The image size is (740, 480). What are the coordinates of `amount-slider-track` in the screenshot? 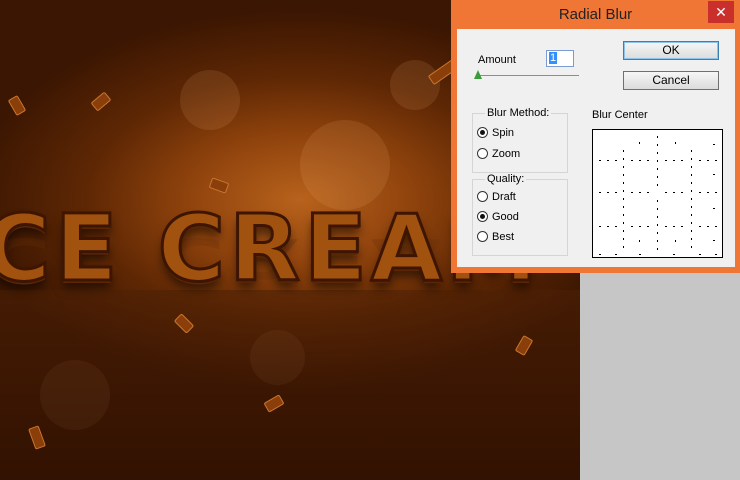 It's located at (528, 75).